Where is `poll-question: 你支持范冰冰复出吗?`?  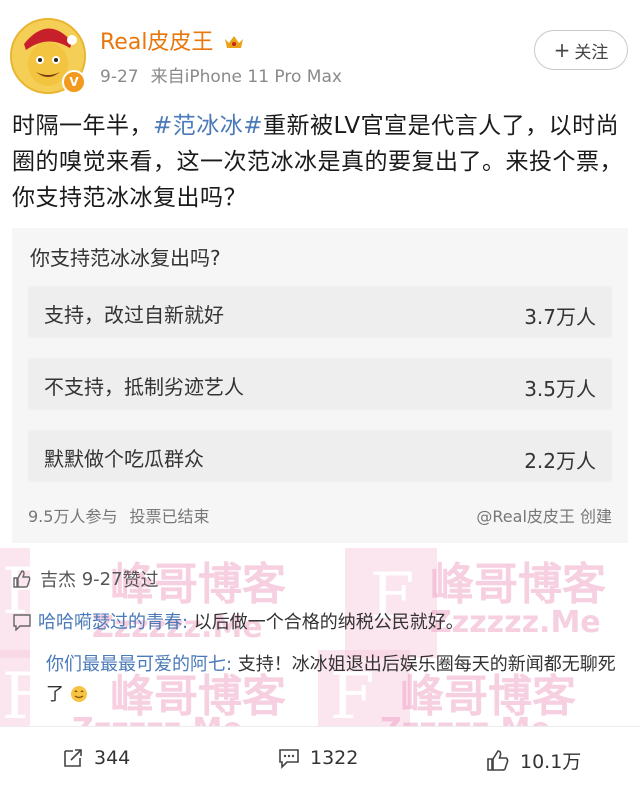 poll-question: 你支持范冰冰复出吗? is located at coordinates (125, 258).